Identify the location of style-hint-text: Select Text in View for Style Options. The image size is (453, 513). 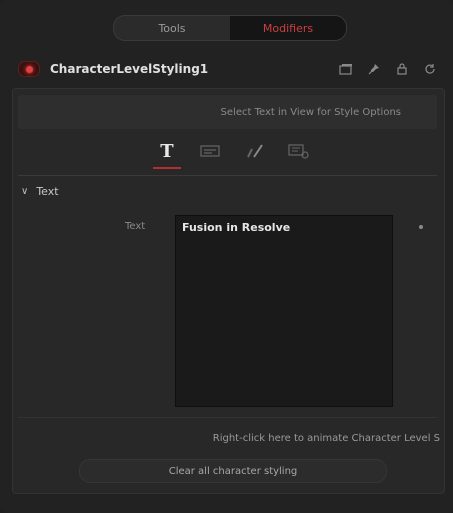
(310, 112).